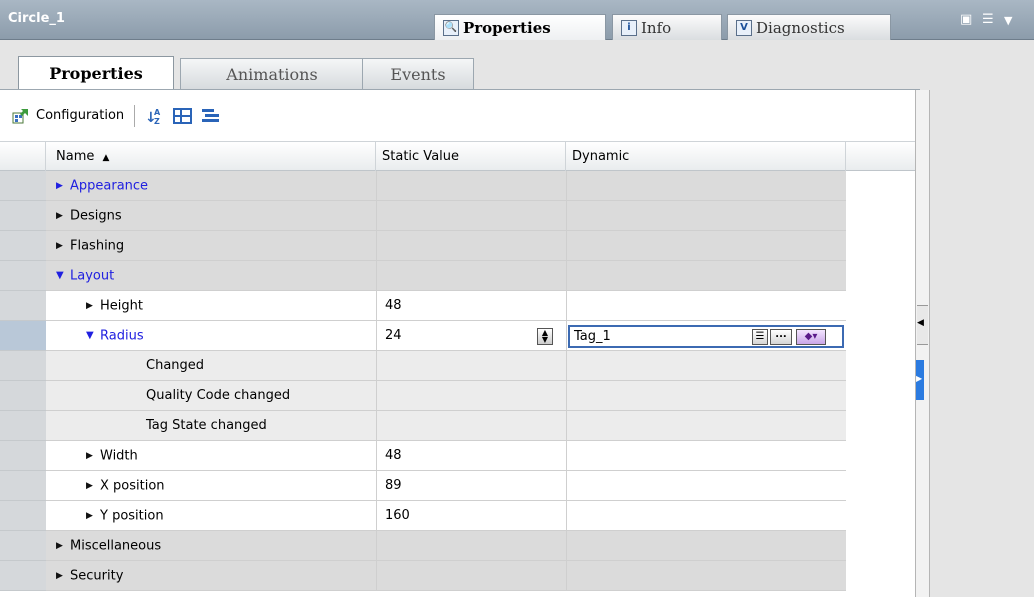  I want to click on row-label: X position, so click(132, 486).